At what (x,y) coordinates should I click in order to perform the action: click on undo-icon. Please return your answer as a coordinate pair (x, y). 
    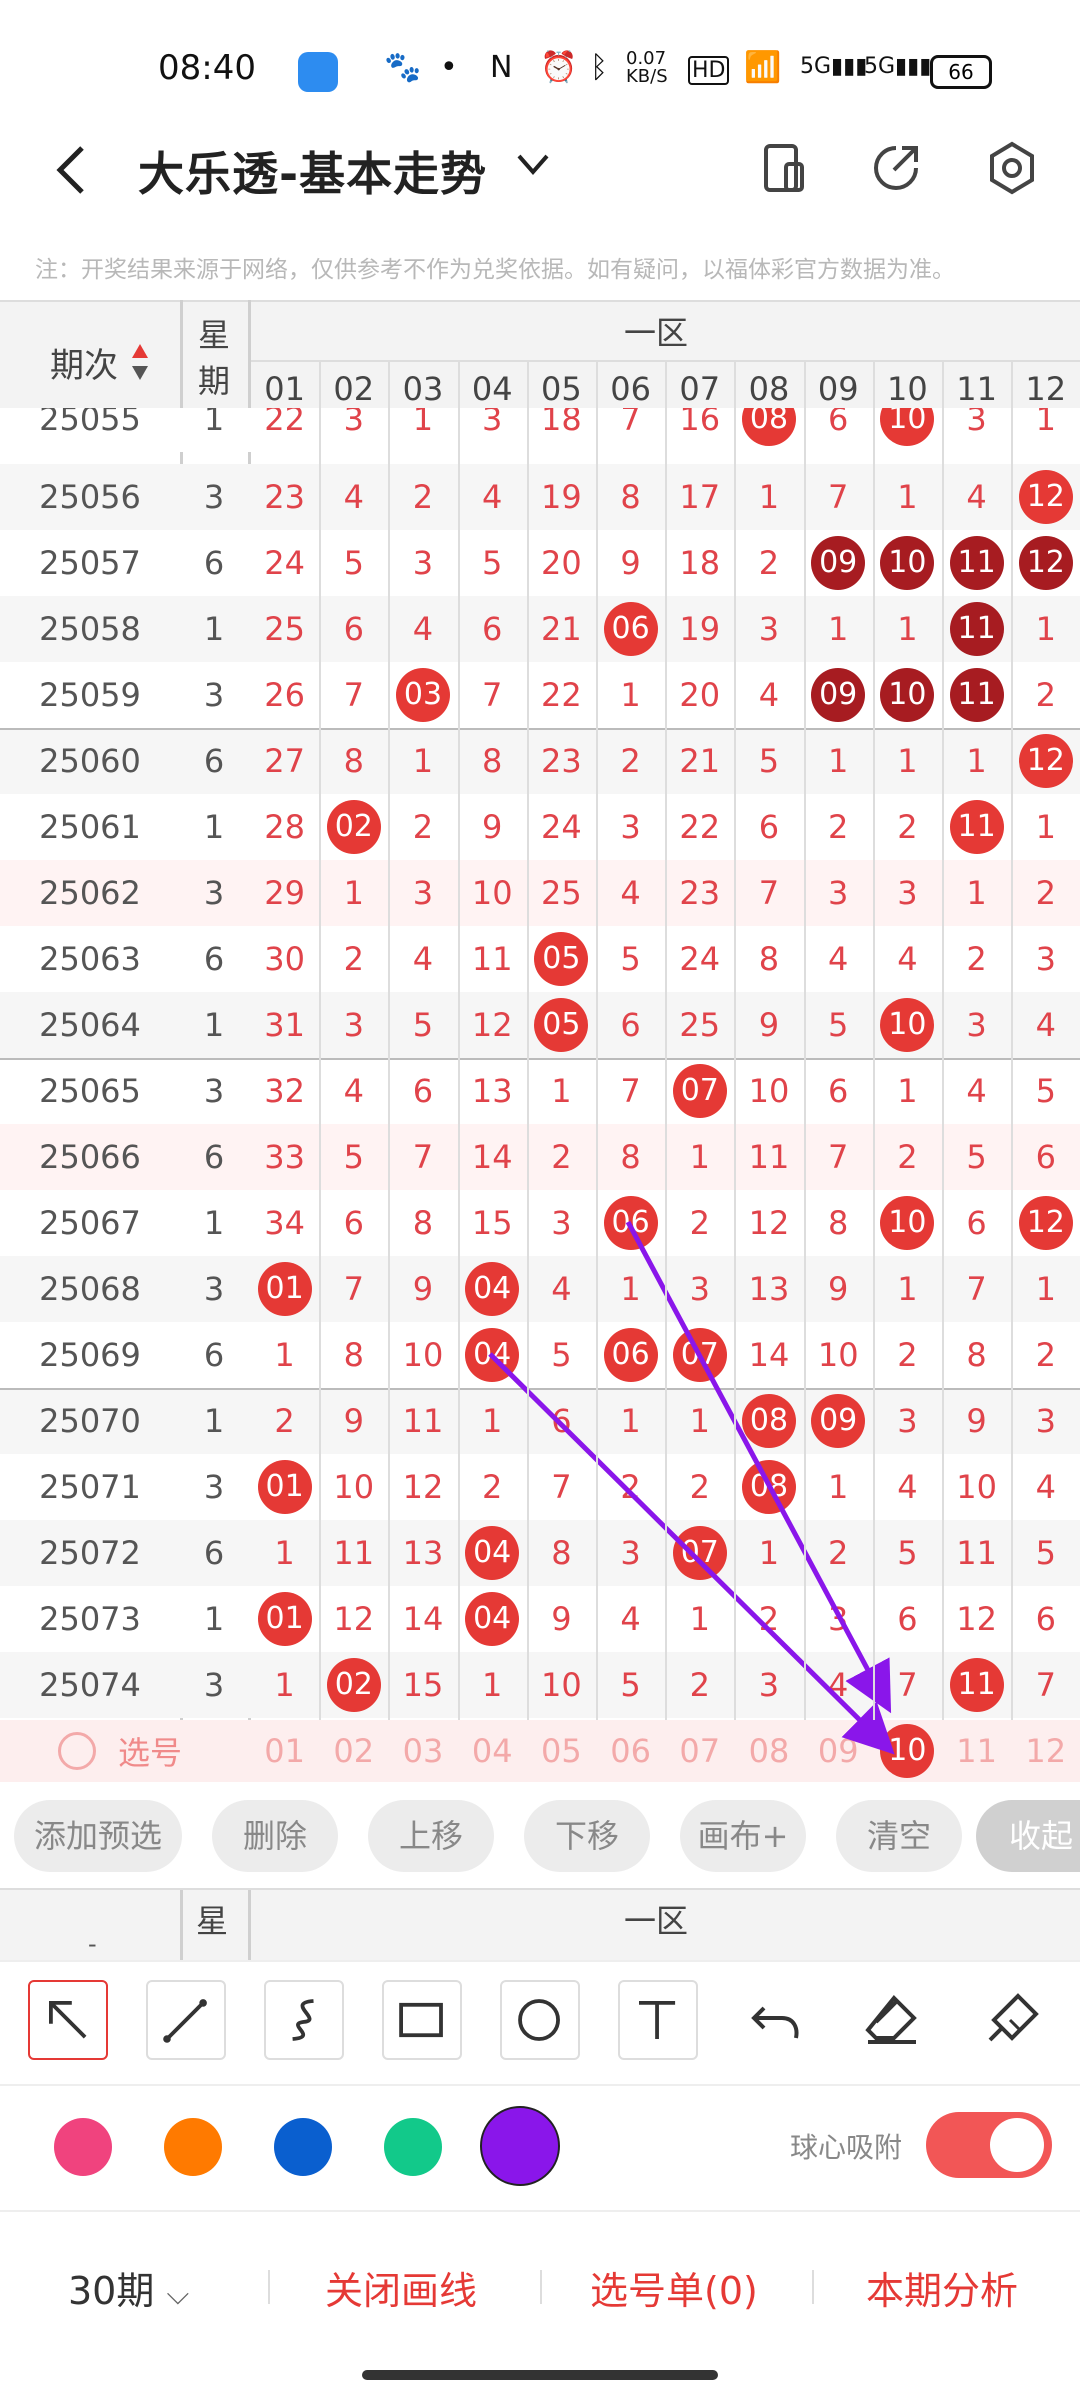
    Looking at the image, I should click on (776, 2020).